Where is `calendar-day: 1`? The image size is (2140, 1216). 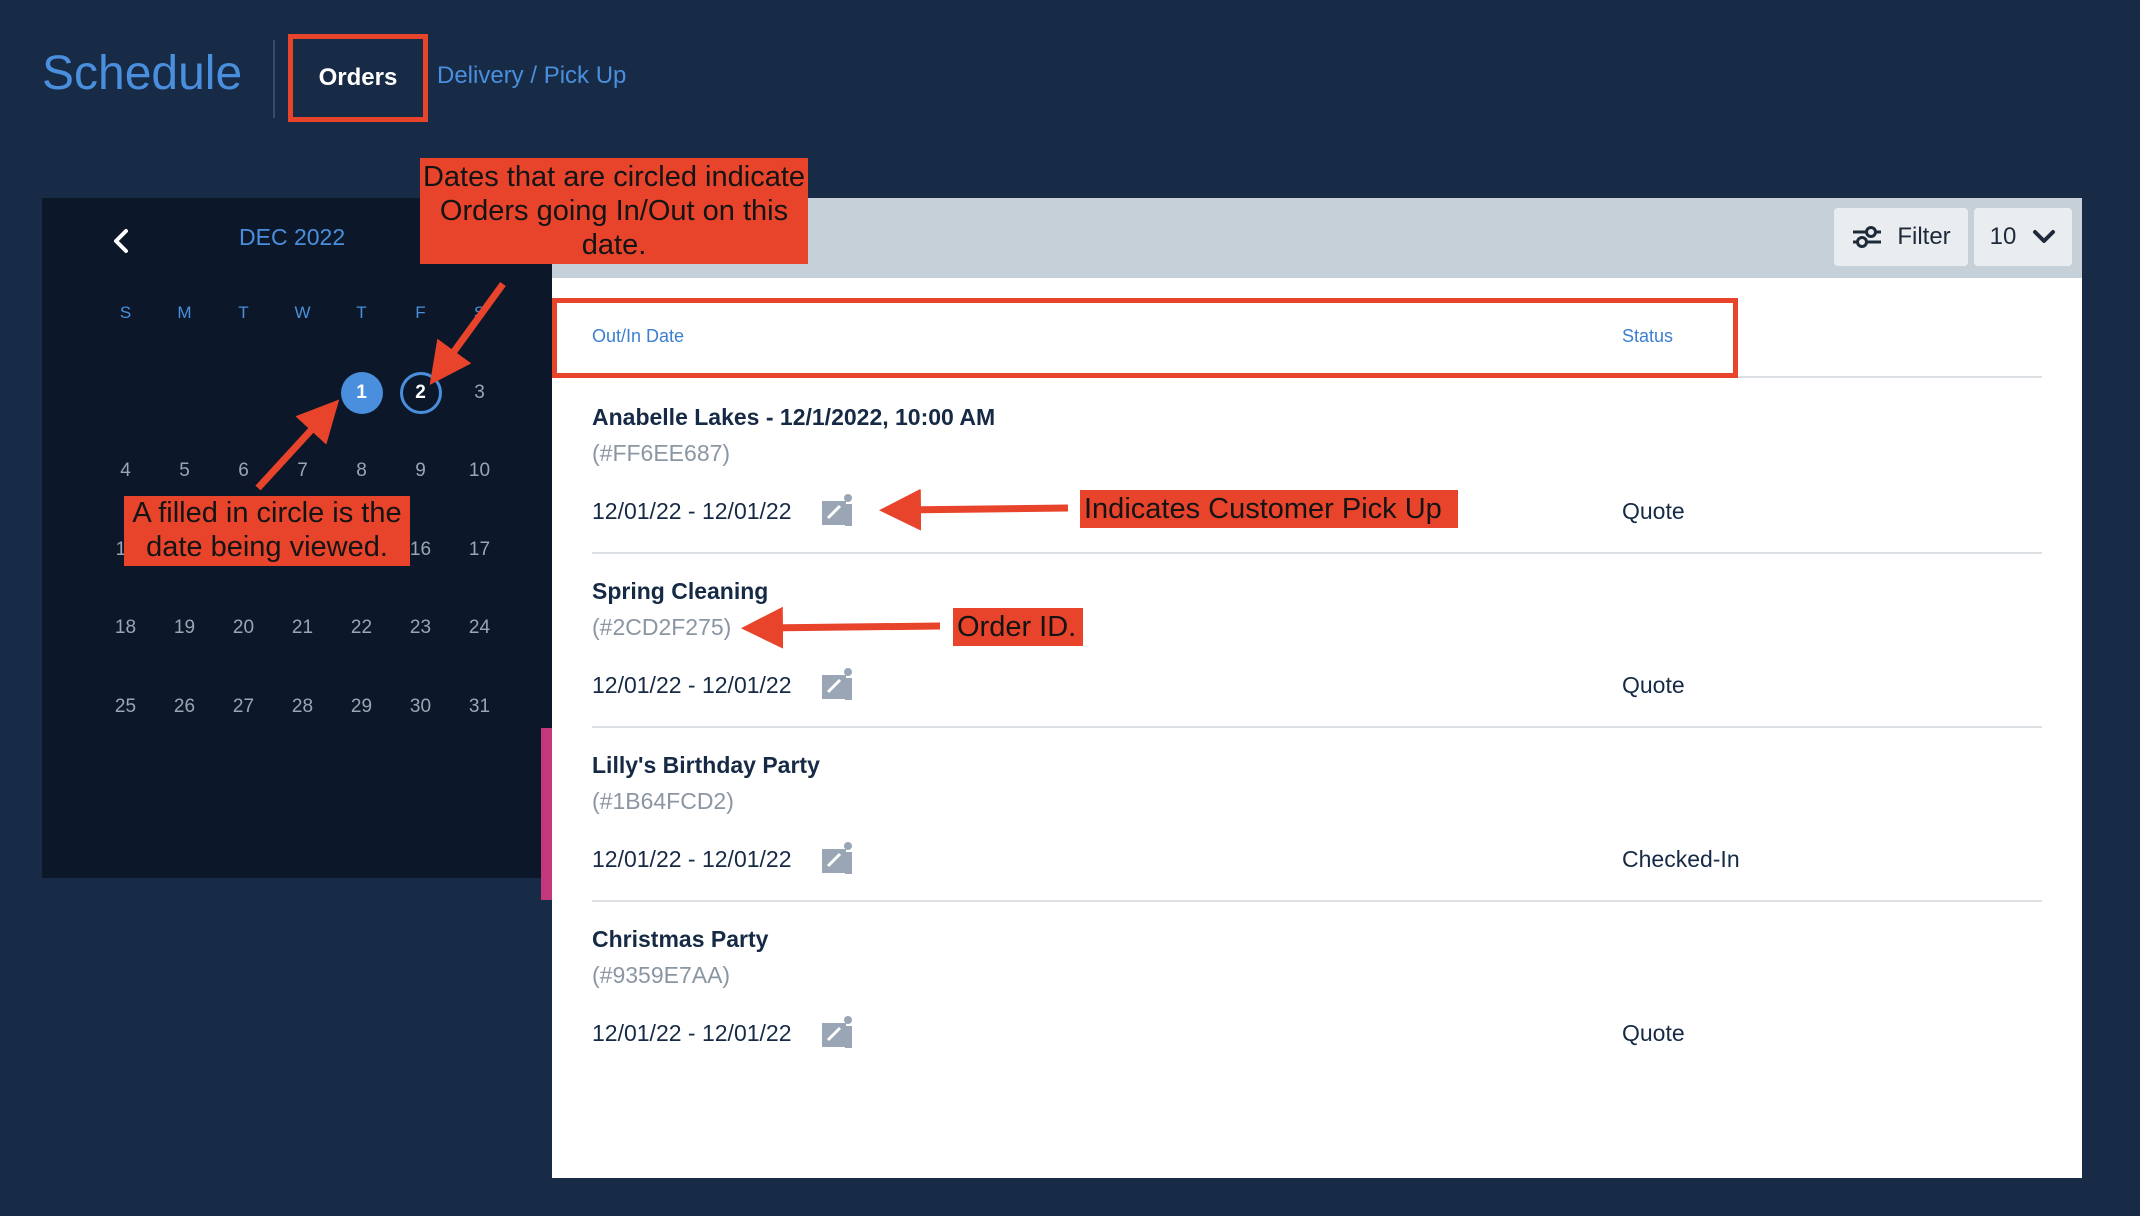 calendar-day: 1 is located at coordinates (361, 416).